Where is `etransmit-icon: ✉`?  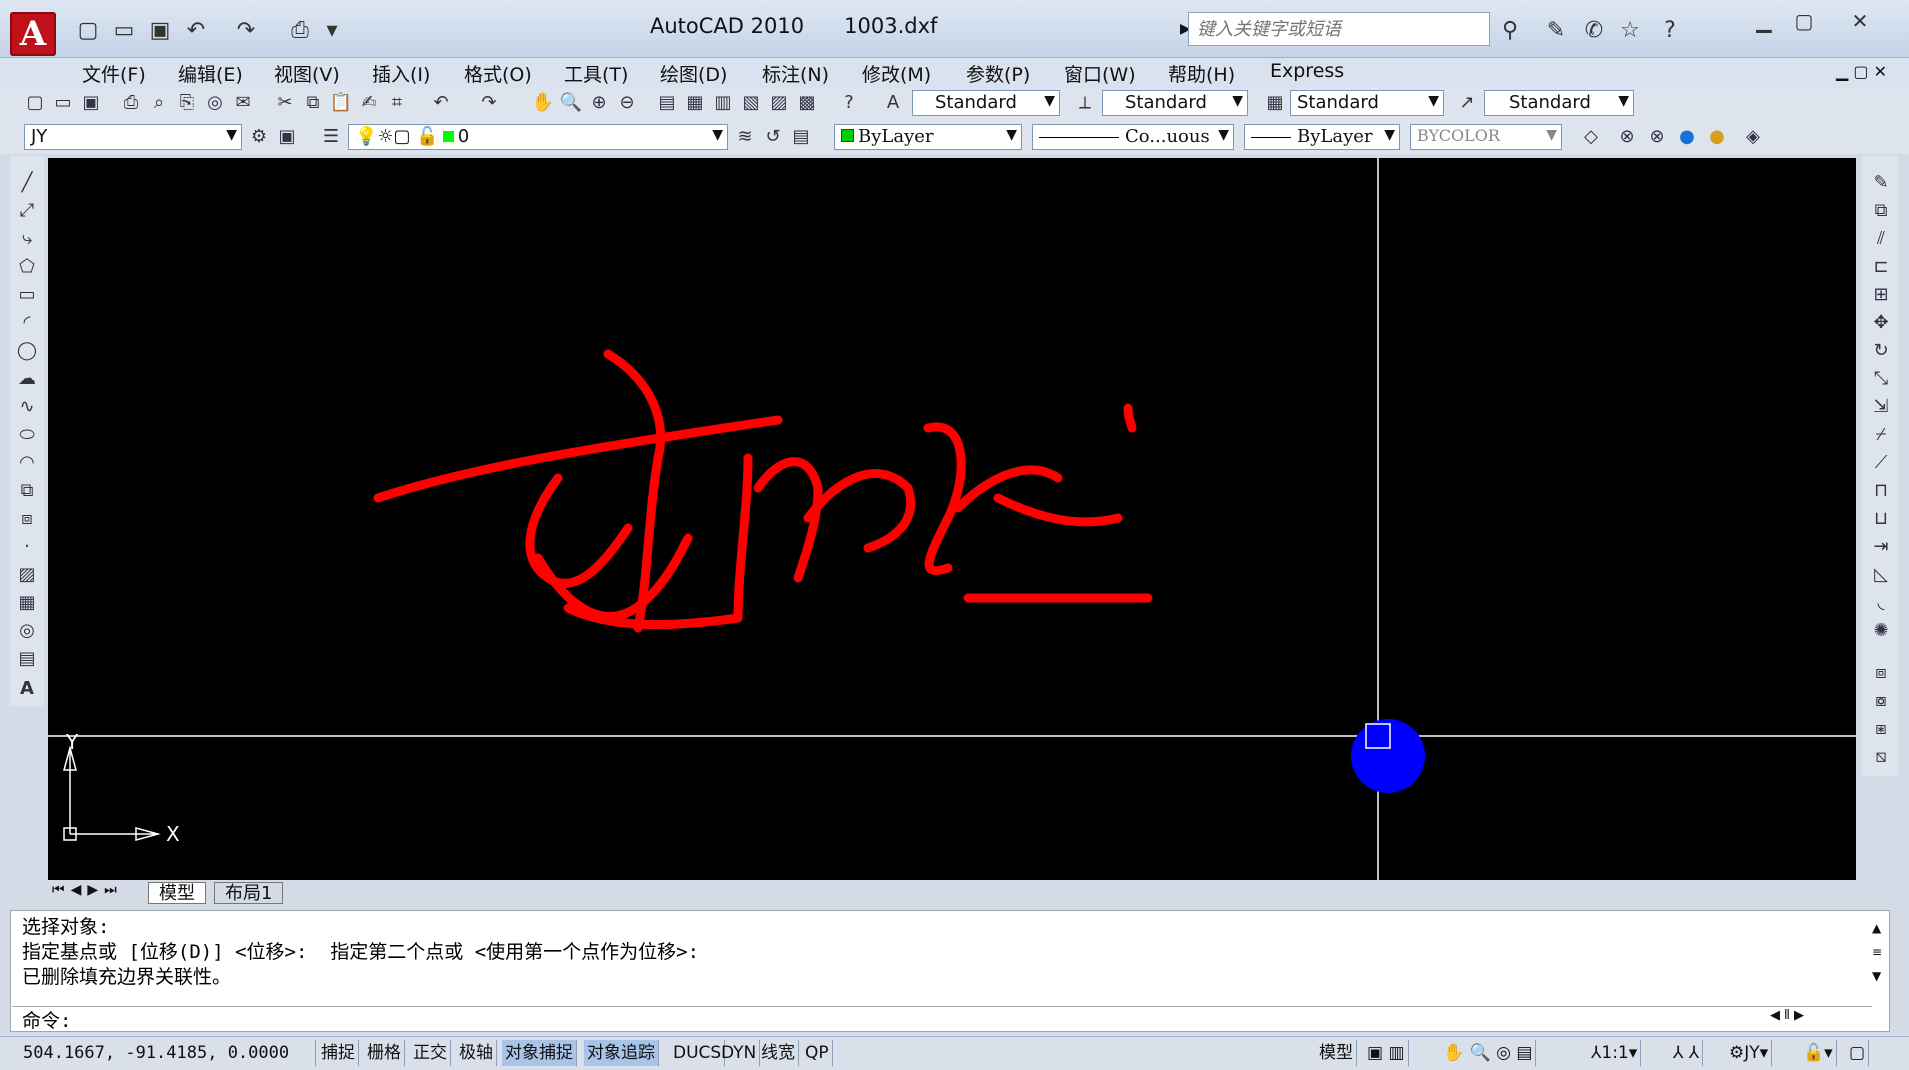 etransmit-icon: ✉ is located at coordinates (243, 103).